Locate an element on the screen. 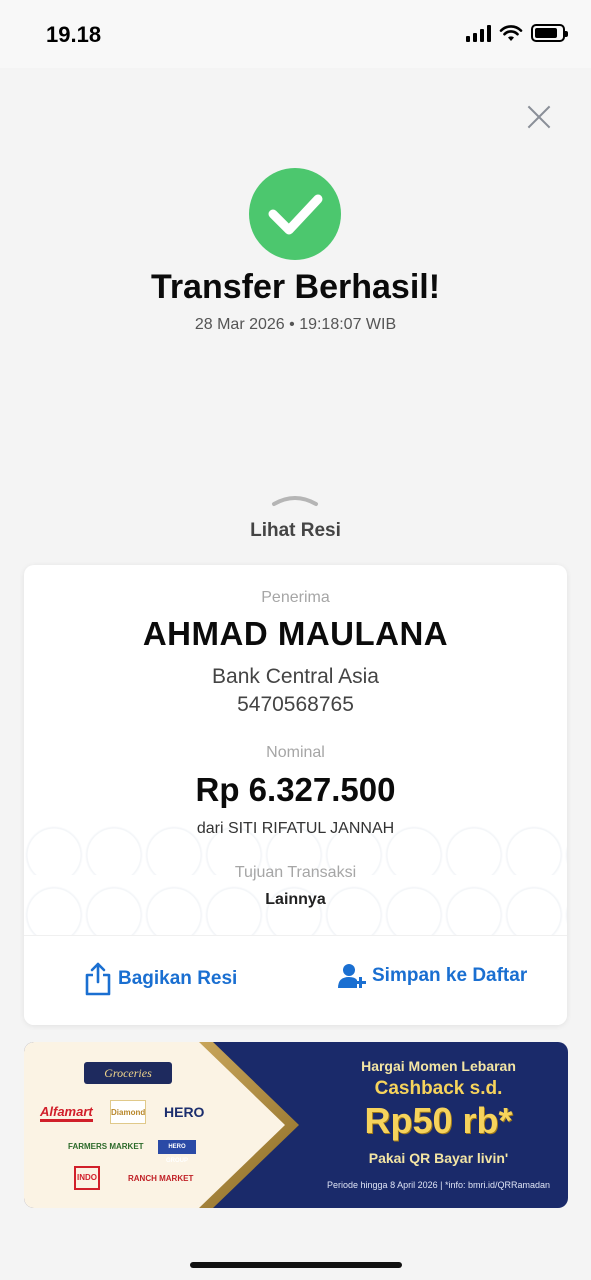  close-button is located at coordinates (539, 117).